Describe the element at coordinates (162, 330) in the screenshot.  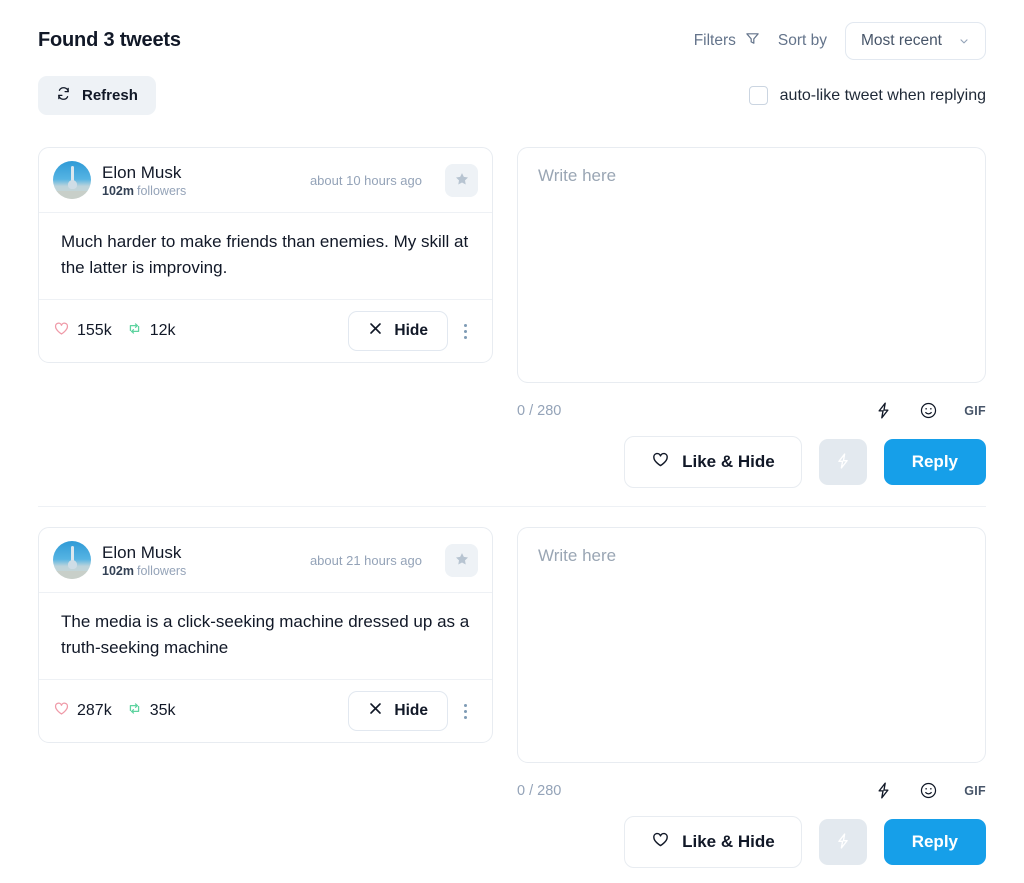
I see `retweet-count: 12k` at that location.